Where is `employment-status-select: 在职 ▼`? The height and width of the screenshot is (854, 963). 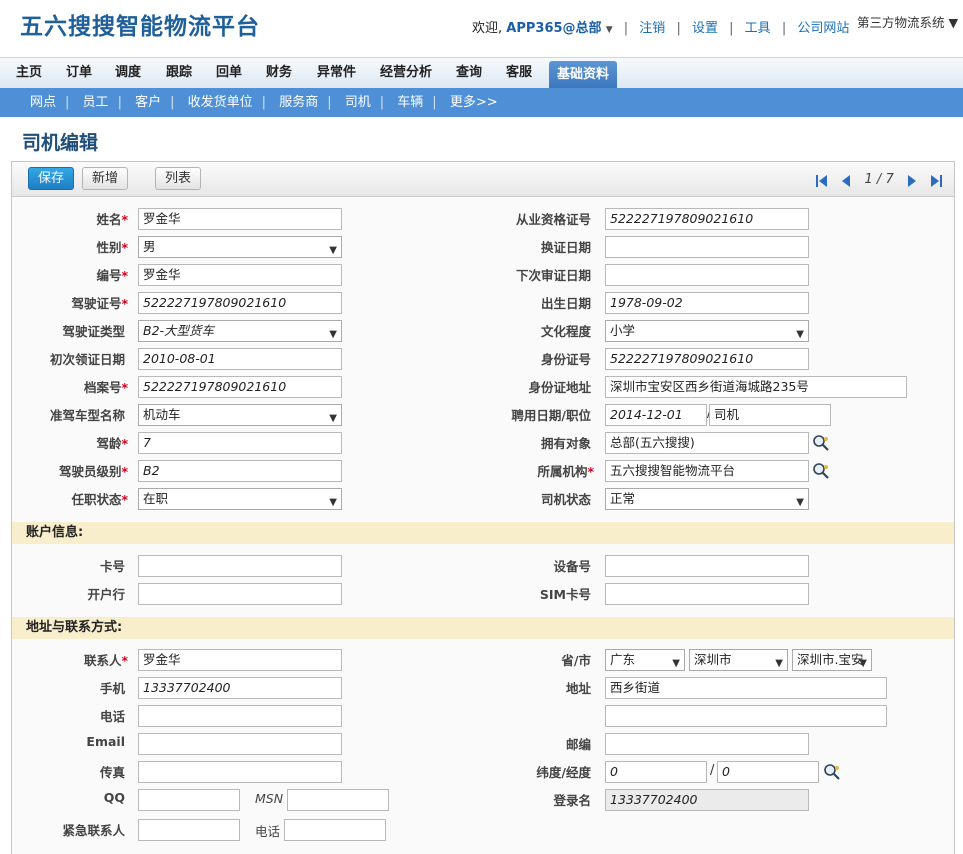
employment-status-select: 在职 ▼ is located at coordinates (240, 499).